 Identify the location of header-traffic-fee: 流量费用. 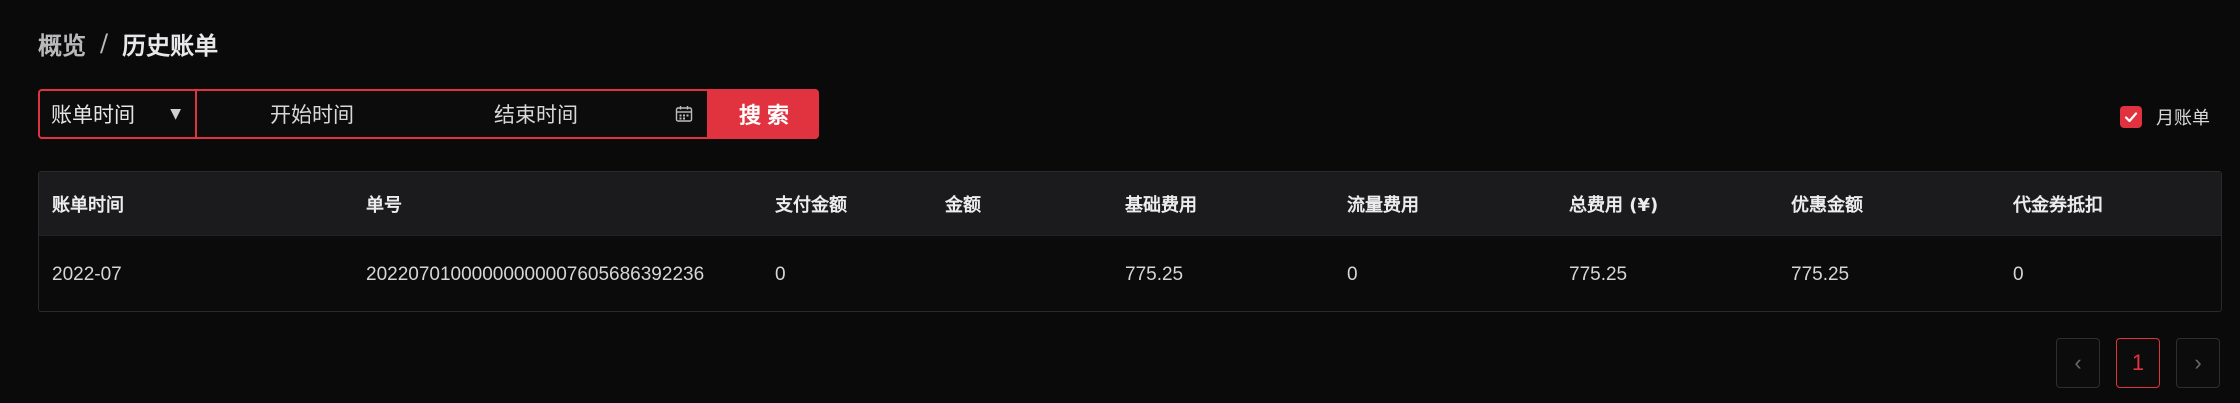
(1383, 205).